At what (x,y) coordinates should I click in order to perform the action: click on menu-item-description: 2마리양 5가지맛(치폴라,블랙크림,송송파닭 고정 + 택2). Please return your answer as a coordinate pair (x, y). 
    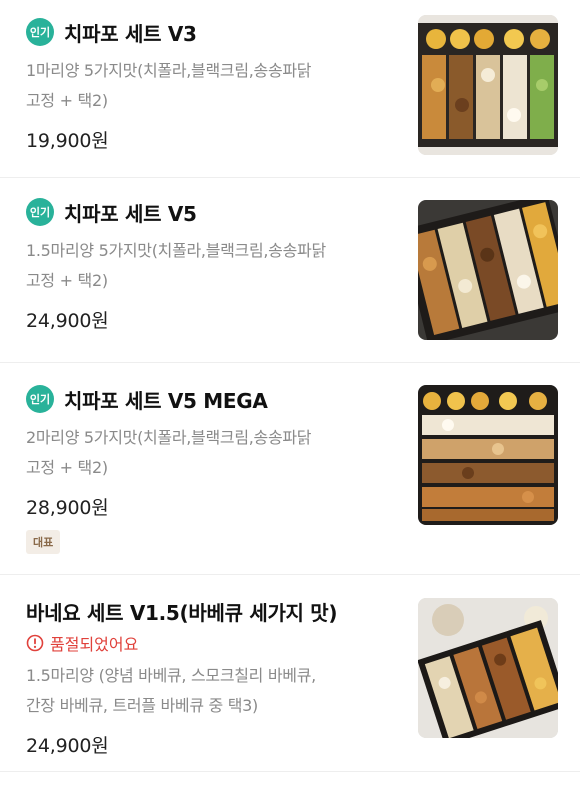
    Looking at the image, I should click on (211, 453).